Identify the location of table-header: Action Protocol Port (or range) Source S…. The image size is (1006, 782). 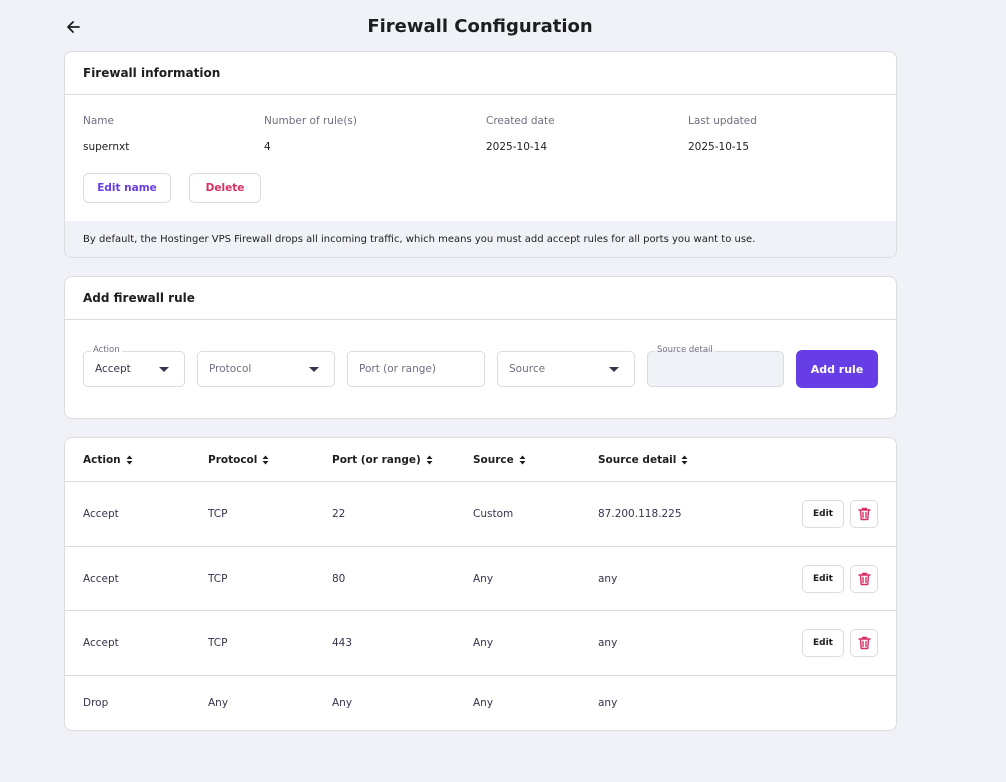
(480, 460).